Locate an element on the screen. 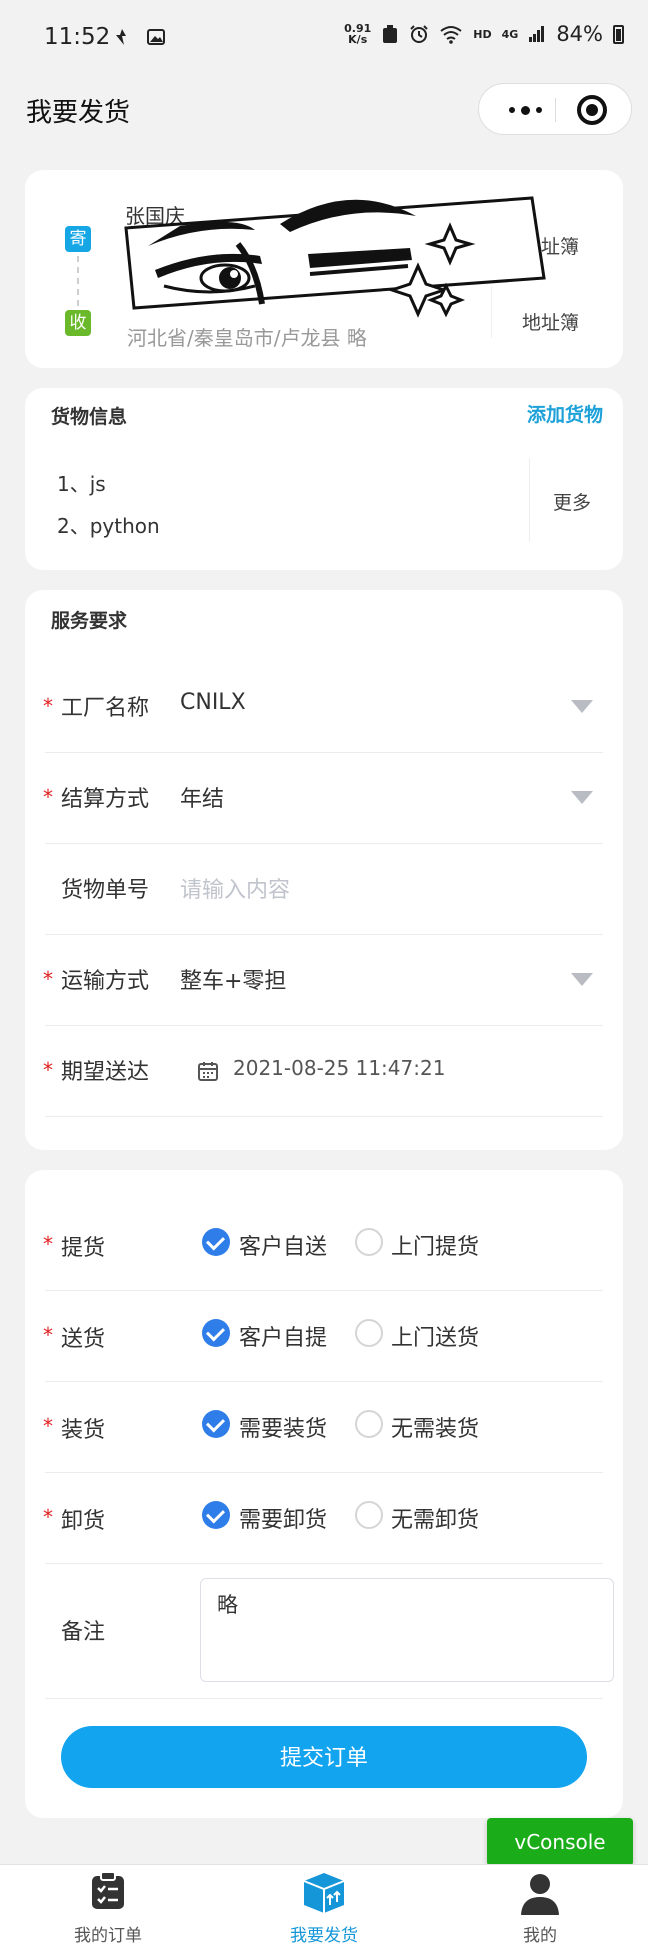  mini-program-capsule is located at coordinates (555, 109).